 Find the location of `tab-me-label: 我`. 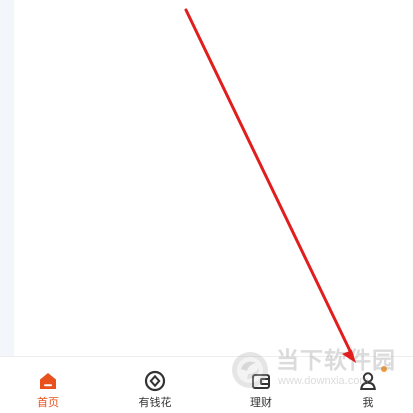

tab-me-label: 我 is located at coordinates (368, 403).